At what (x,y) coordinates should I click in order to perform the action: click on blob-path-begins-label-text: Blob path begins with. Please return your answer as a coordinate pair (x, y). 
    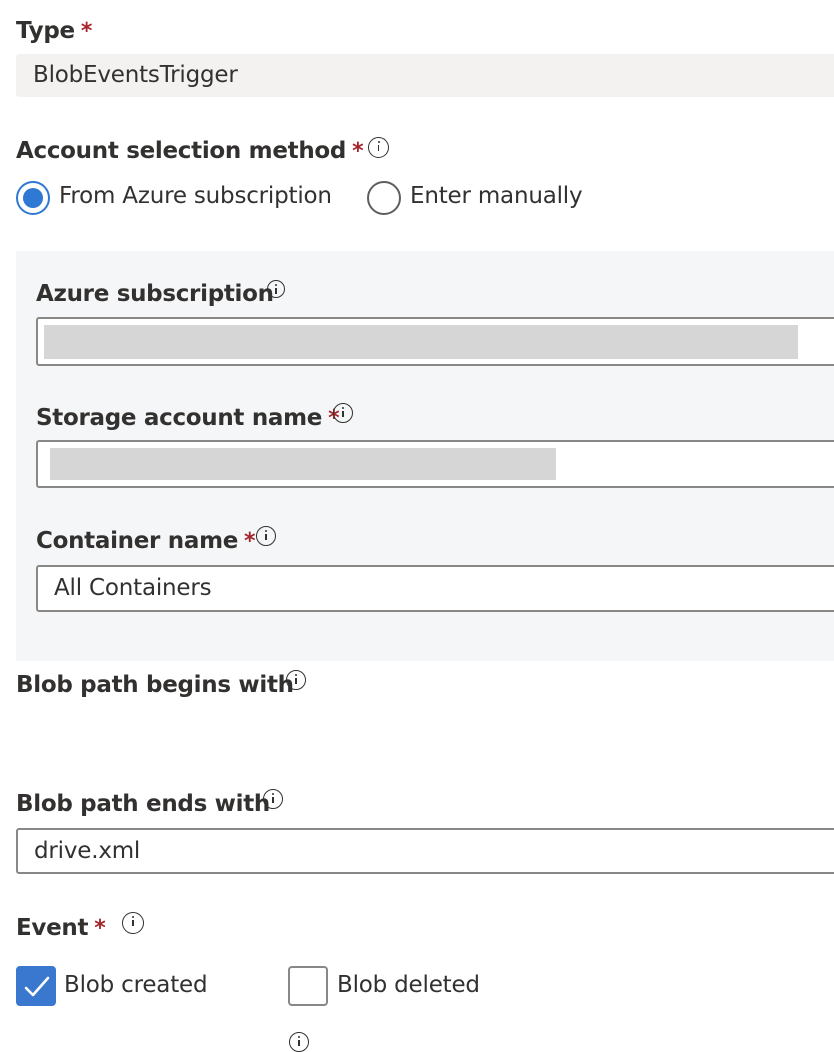
    Looking at the image, I should click on (155, 685).